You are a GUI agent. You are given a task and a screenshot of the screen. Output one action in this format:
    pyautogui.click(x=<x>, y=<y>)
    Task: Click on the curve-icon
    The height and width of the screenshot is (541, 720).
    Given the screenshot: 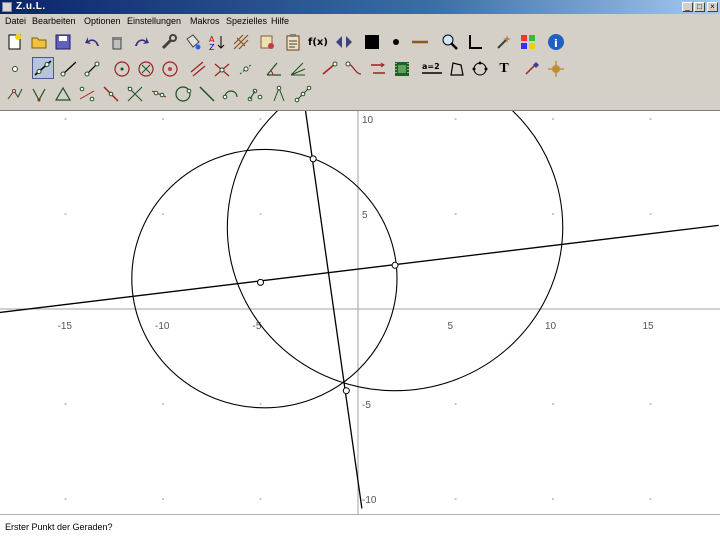 What is the action you would take?
    pyautogui.click(x=480, y=69)
    